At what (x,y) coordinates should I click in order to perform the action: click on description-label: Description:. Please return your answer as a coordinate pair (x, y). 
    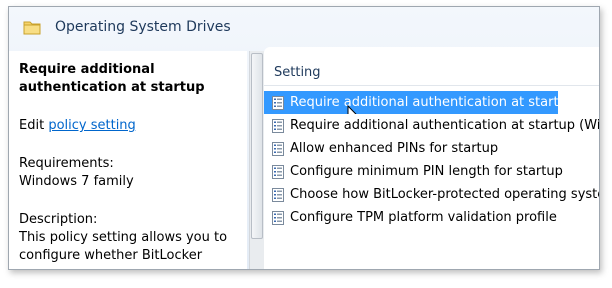
    Looking at the image, I should click on (58, 219).